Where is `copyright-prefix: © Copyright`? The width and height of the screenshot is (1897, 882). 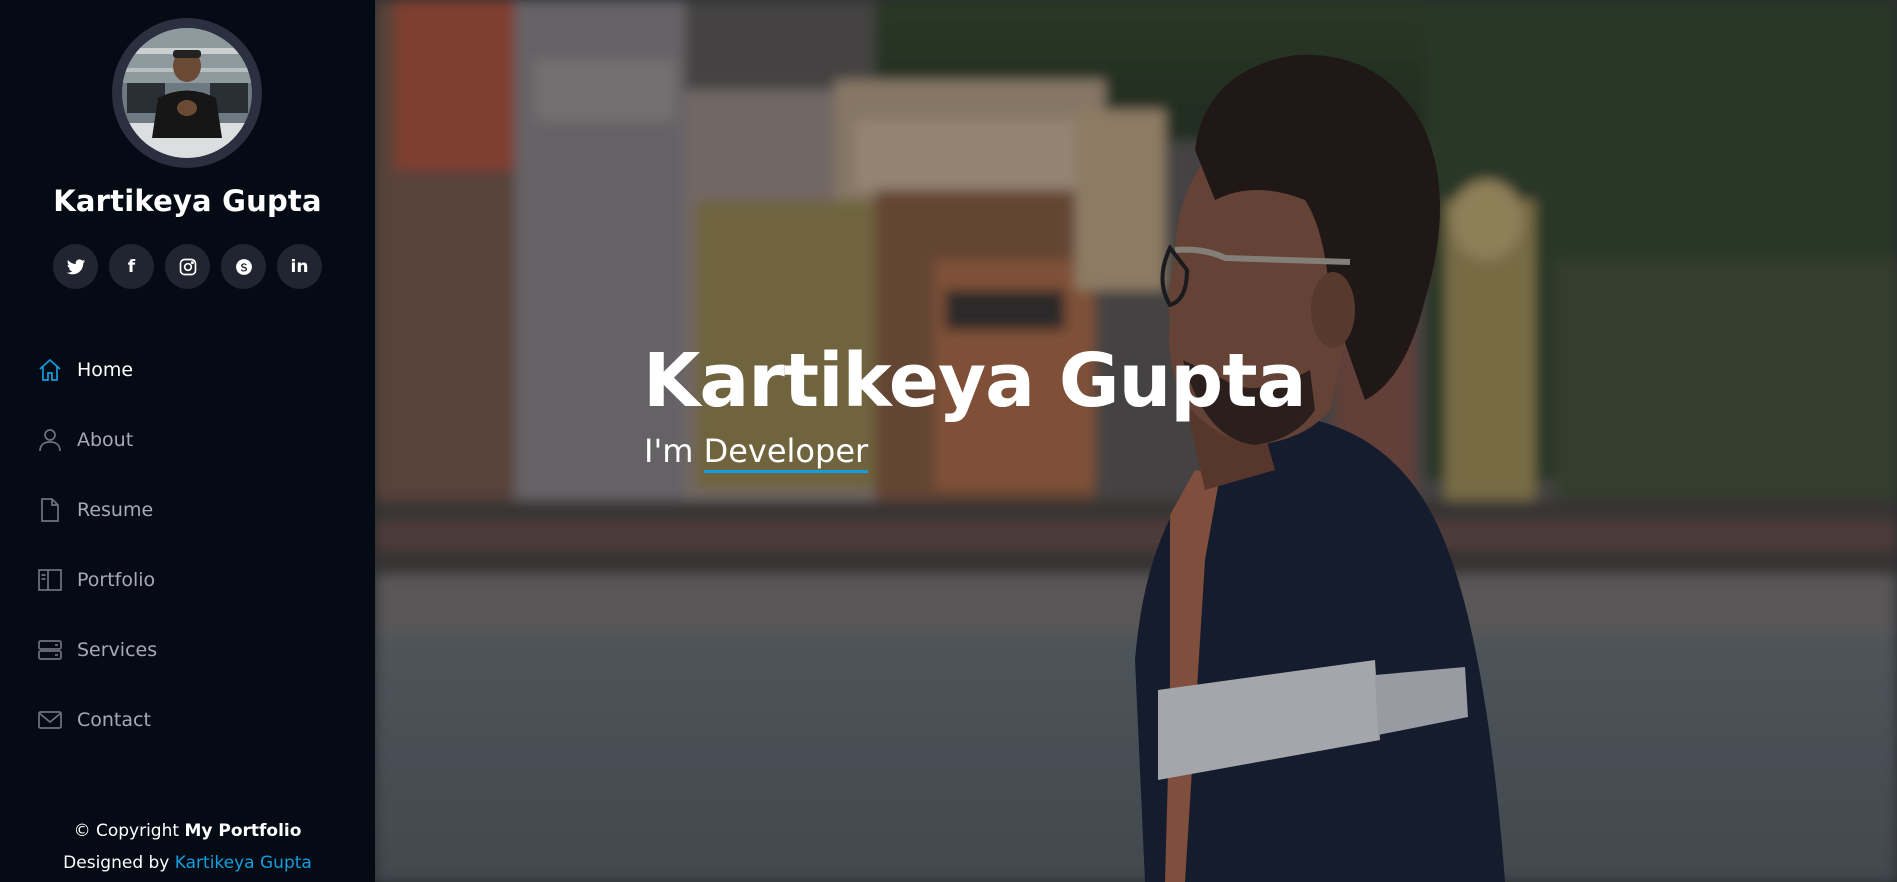 copyright-prefix: © Copyright is located at coordinates (126, 831).